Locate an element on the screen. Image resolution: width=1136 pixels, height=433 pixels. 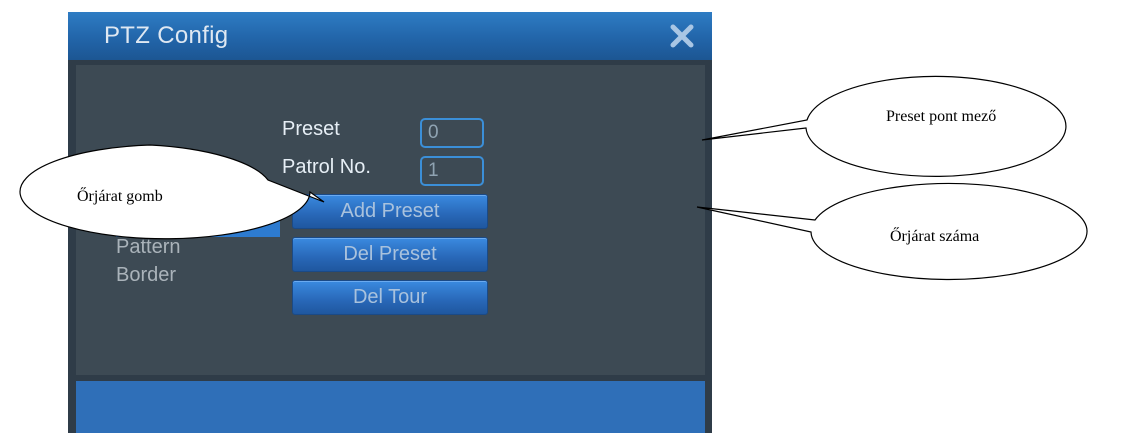
add-preset-button: Add Preset is located at coordinates (390, 211).